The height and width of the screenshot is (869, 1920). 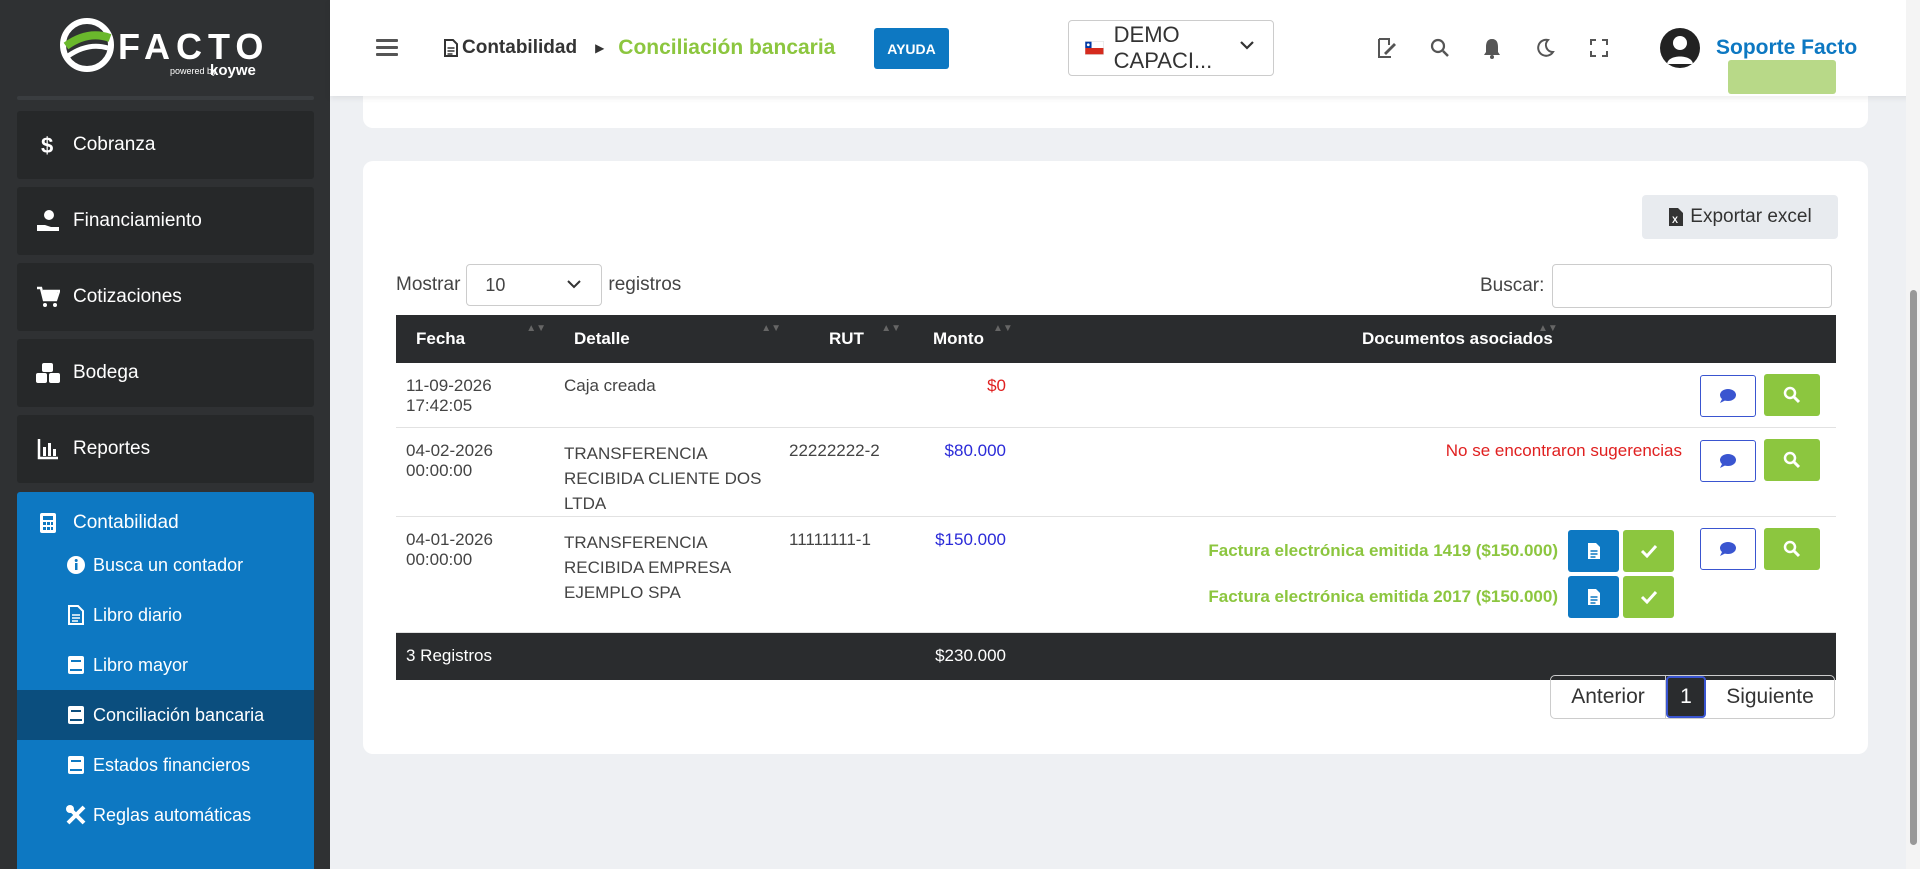 I want to click on cell-documentos: No se encontraron sugerencias, so click(x=1421, y=472).